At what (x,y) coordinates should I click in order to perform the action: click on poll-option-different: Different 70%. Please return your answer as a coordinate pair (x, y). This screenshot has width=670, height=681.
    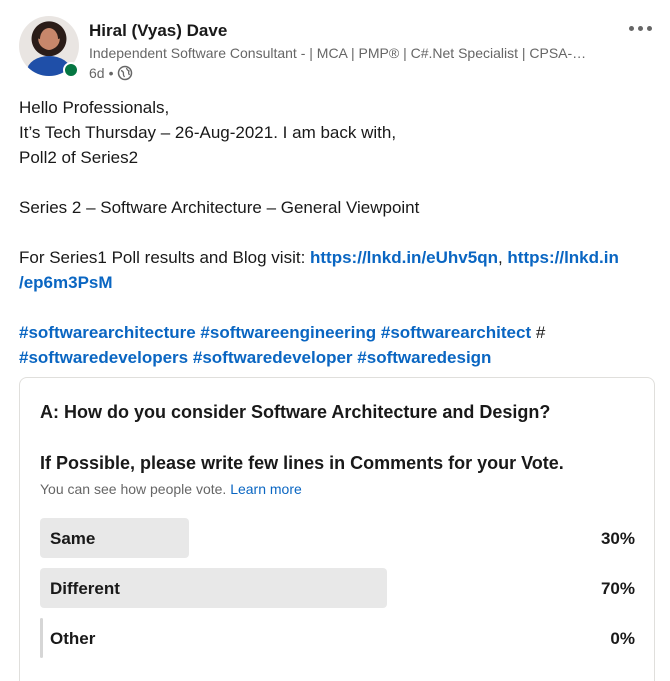
    Looking at the image, I should click on (338, 588).